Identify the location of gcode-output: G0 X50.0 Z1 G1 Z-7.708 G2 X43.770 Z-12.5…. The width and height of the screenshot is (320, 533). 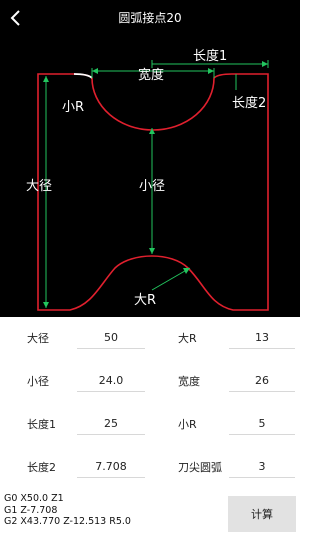
(109, 513).